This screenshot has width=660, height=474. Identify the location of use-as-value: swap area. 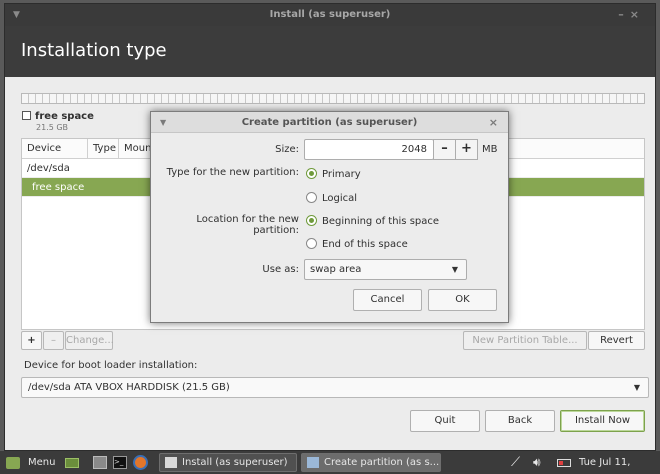
(336, 269).